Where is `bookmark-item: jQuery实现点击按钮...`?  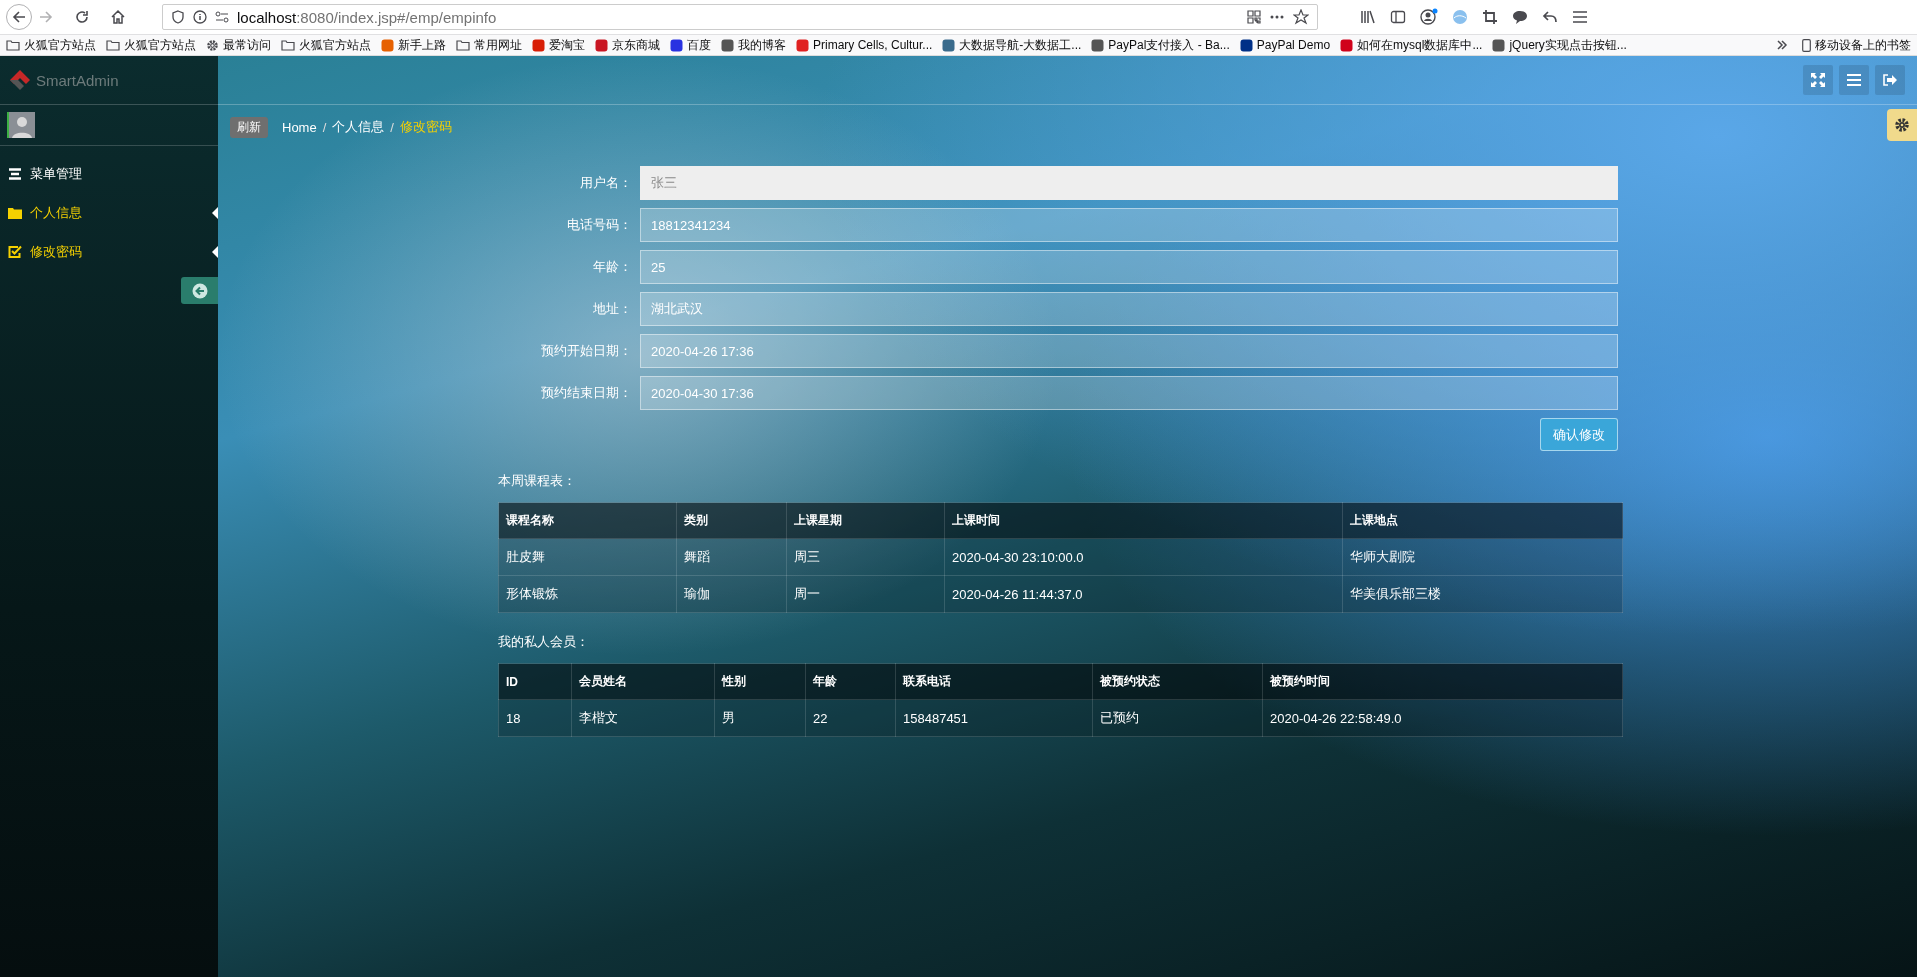 bookmark-item: jQuery实现点击按钮... is located at coordinates (1559, 45).